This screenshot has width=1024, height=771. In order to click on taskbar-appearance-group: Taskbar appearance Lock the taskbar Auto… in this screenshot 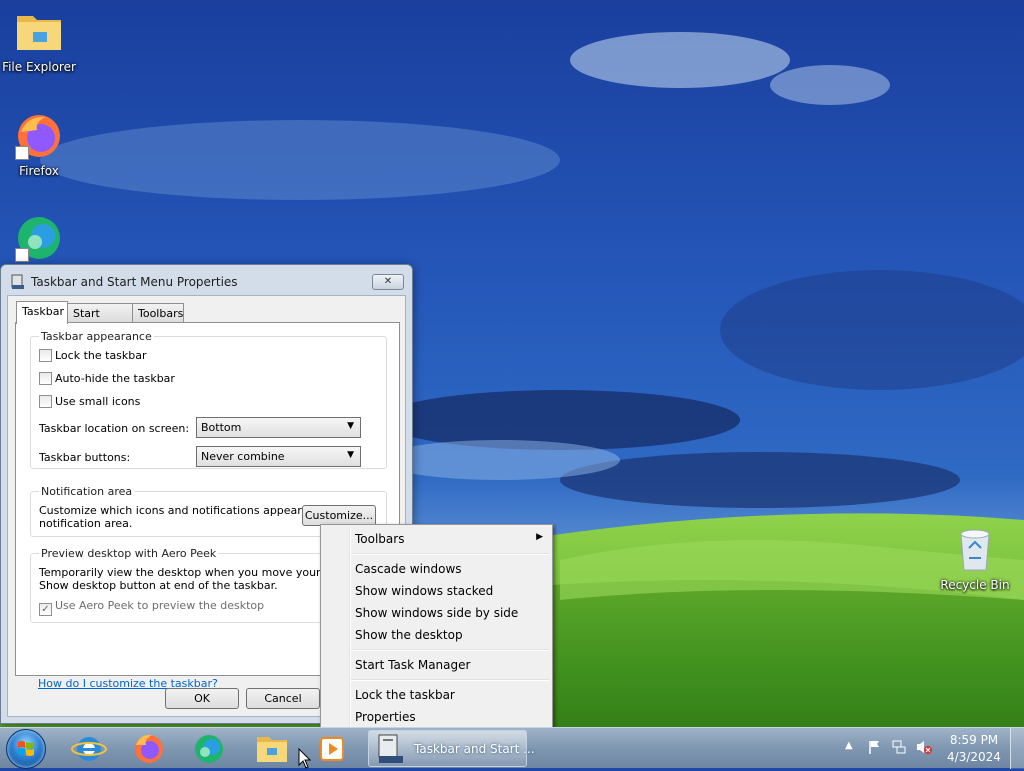, I will do `click(208, 399)`.